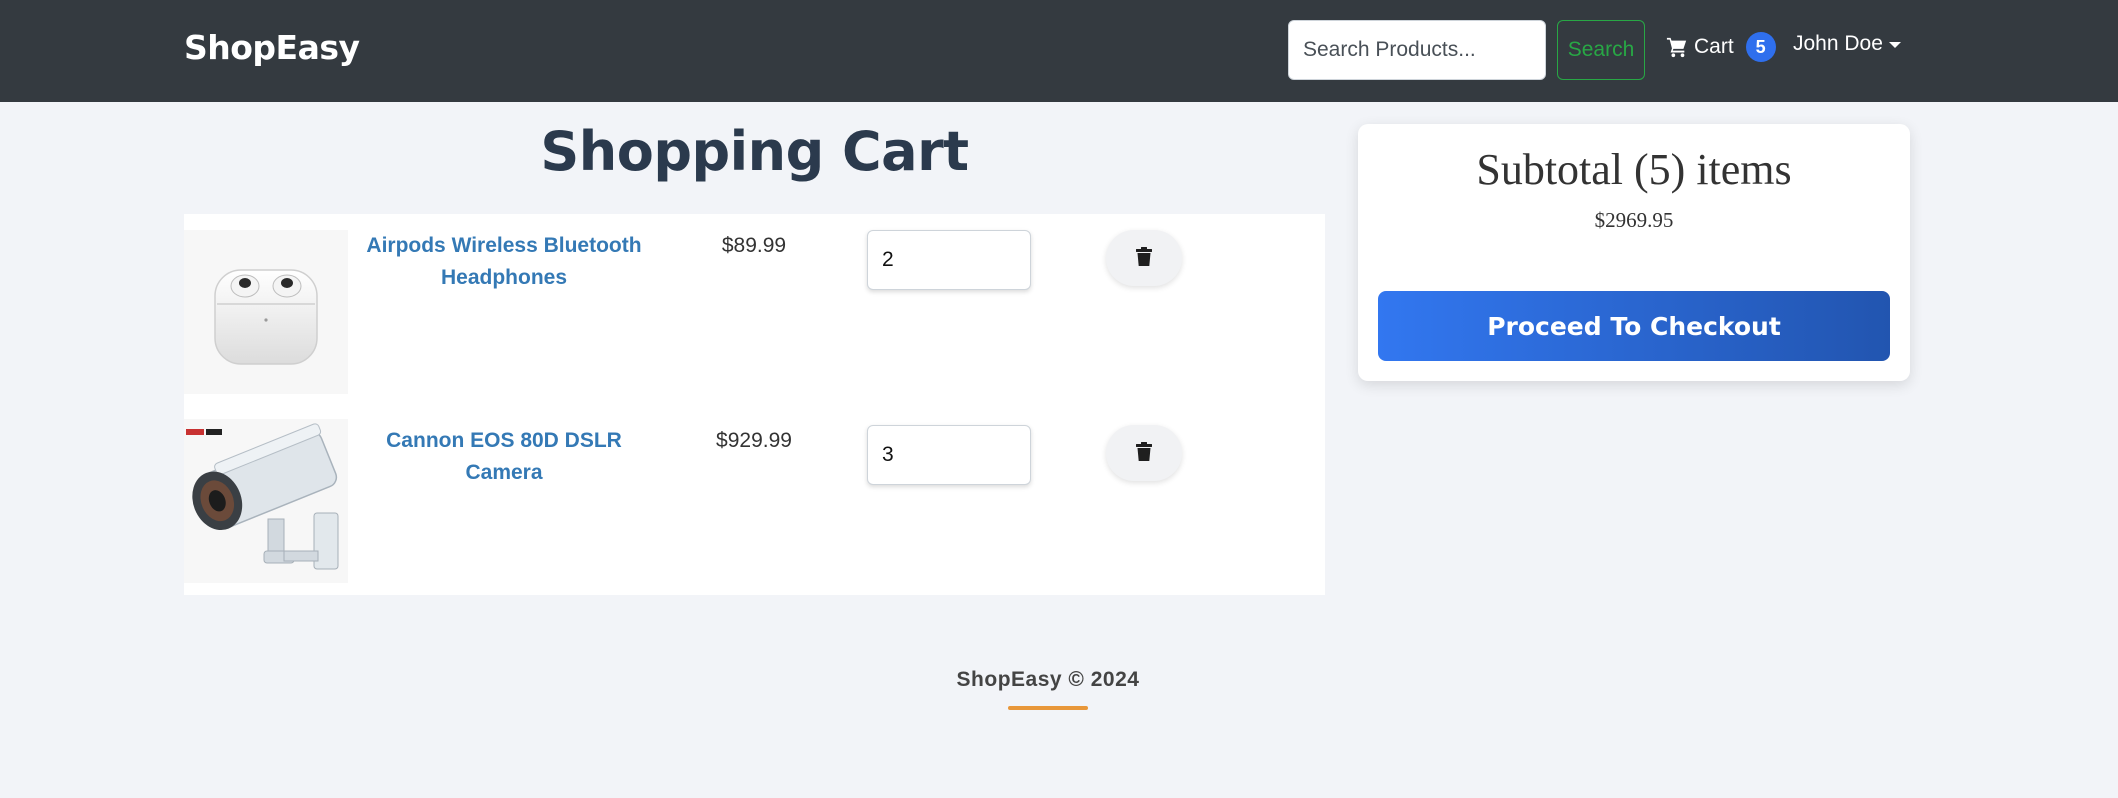 The image size is (2118, 798). I want to click on shopping-cart-icon, so click(1677, 47).